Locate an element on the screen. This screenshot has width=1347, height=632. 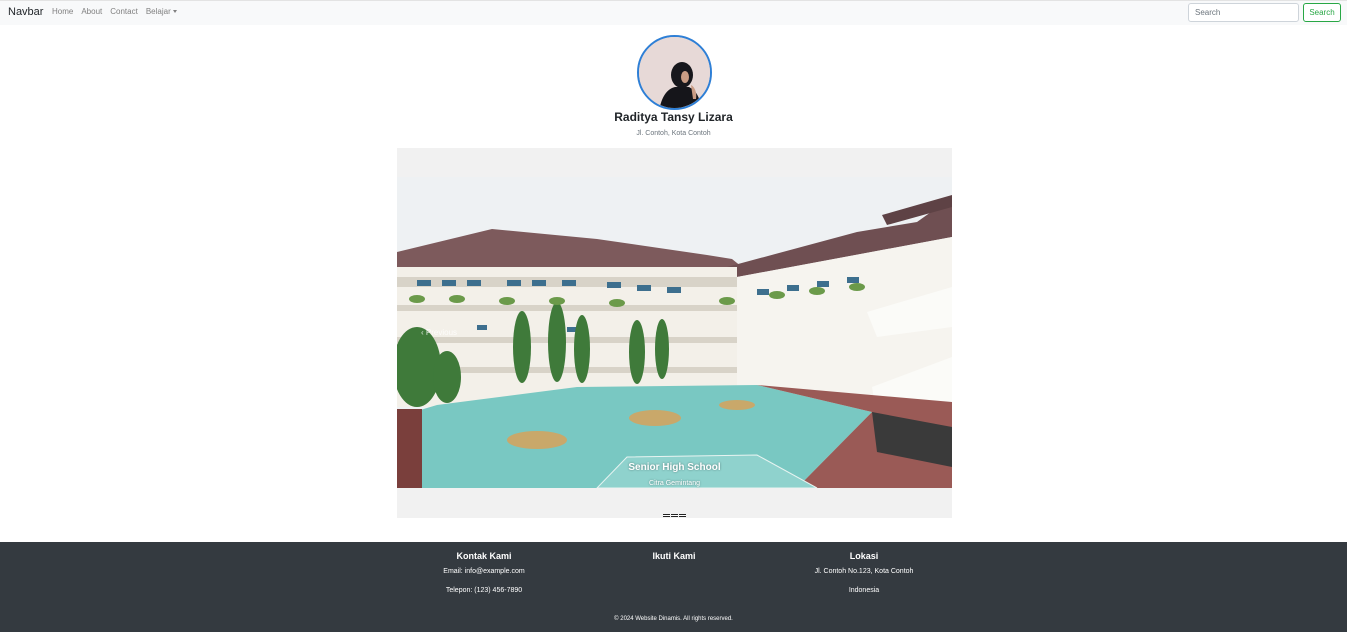
carousel-prev-button: ‹ Previous is located at coordinates (439, 332).